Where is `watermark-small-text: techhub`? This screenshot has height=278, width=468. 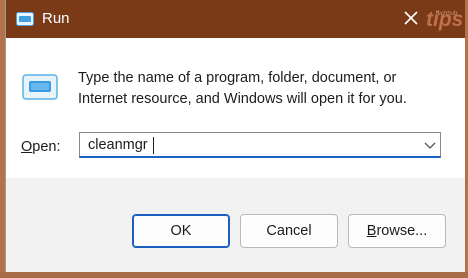 watermark-small-text: techhub is located at coordinates (447, 14).